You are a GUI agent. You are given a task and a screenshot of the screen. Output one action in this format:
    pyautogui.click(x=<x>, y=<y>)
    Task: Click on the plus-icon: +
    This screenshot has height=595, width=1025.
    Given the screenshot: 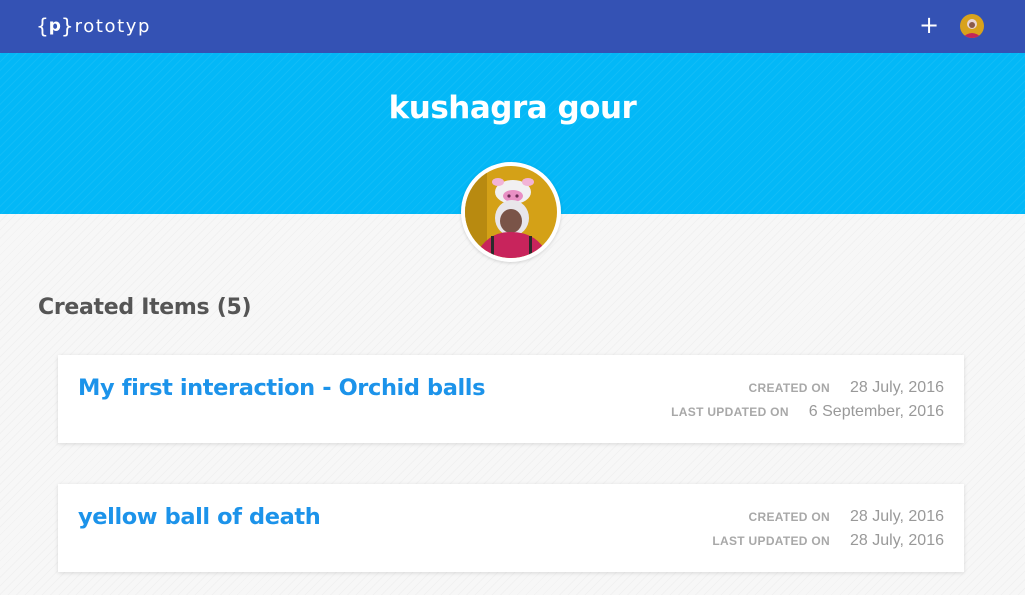 What is the action you would take?
    pyautogui.click(x=929, y=25)
    